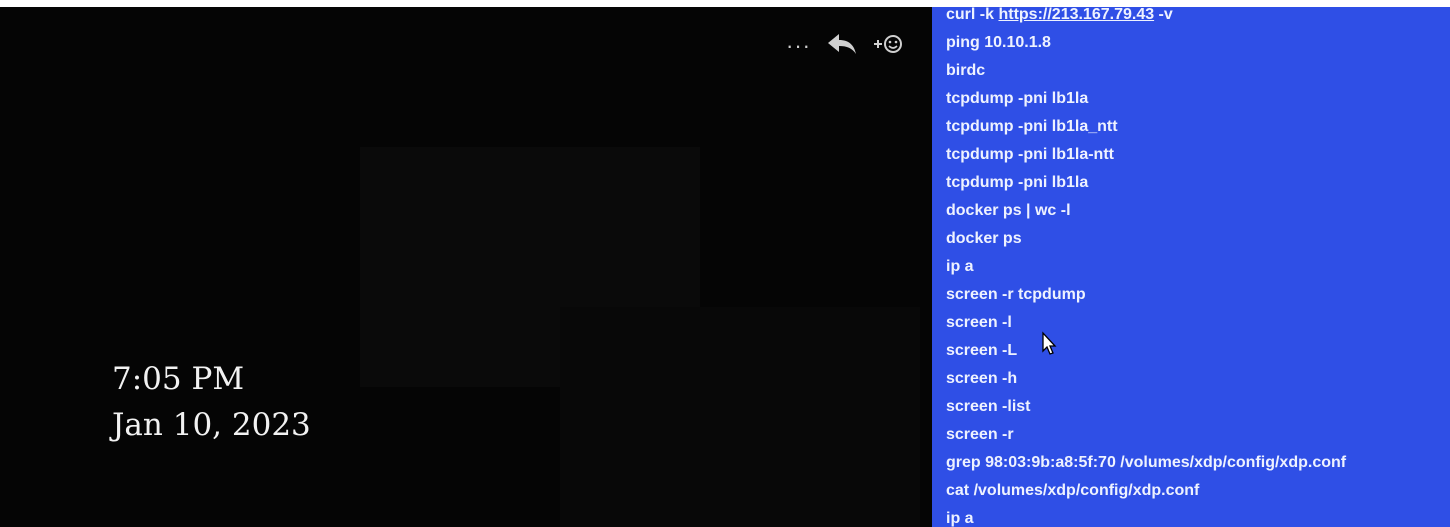  What do you see at coordinates (1146, 435) in the screenshot?
I see `terminal-line: screen -r` at bounding box center [1146, 435].